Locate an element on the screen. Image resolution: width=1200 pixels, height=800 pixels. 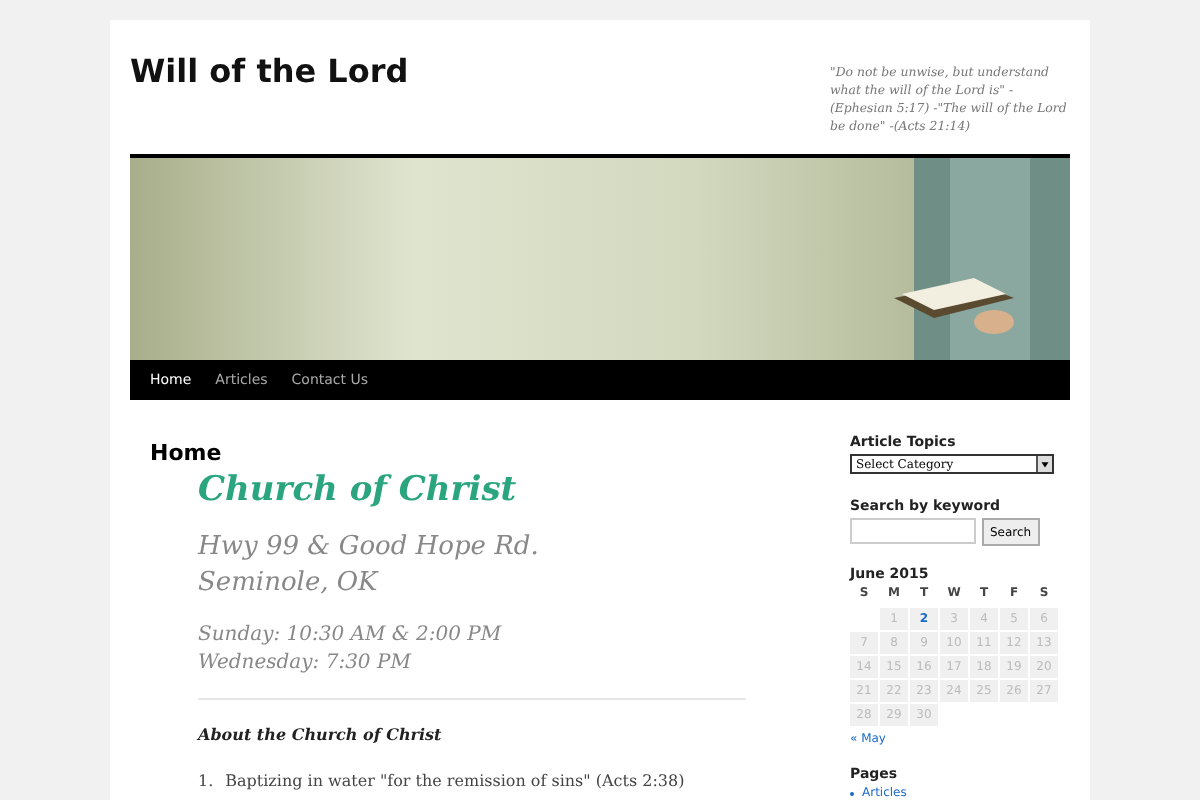
search-field is located at coordinates (913, 531).